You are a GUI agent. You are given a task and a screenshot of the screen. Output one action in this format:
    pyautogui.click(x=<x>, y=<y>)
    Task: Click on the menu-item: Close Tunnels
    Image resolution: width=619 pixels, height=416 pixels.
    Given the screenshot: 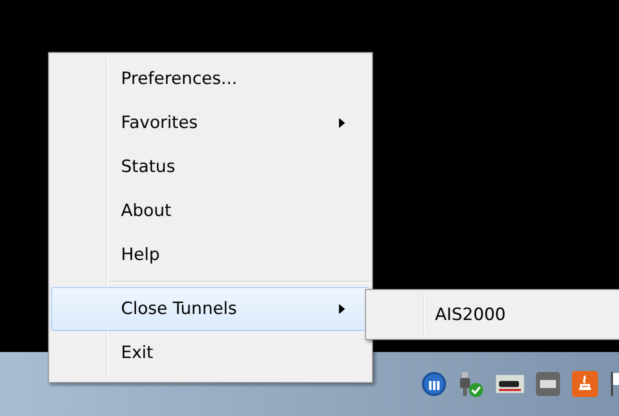 What is the action you would take?
    pyautogui.click(x=210, y=309)
    